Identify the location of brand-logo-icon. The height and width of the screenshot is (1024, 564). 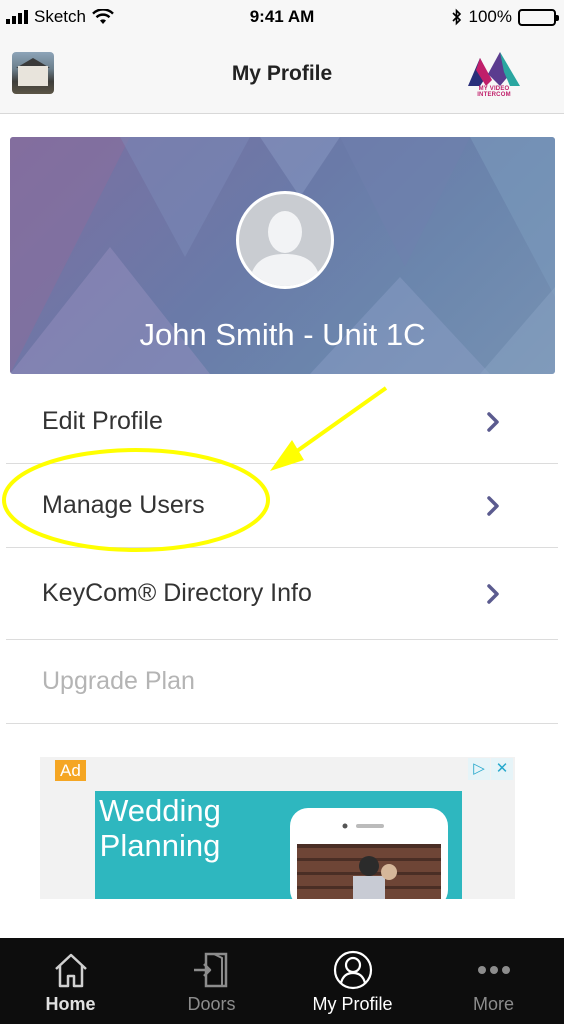
(494, 69).